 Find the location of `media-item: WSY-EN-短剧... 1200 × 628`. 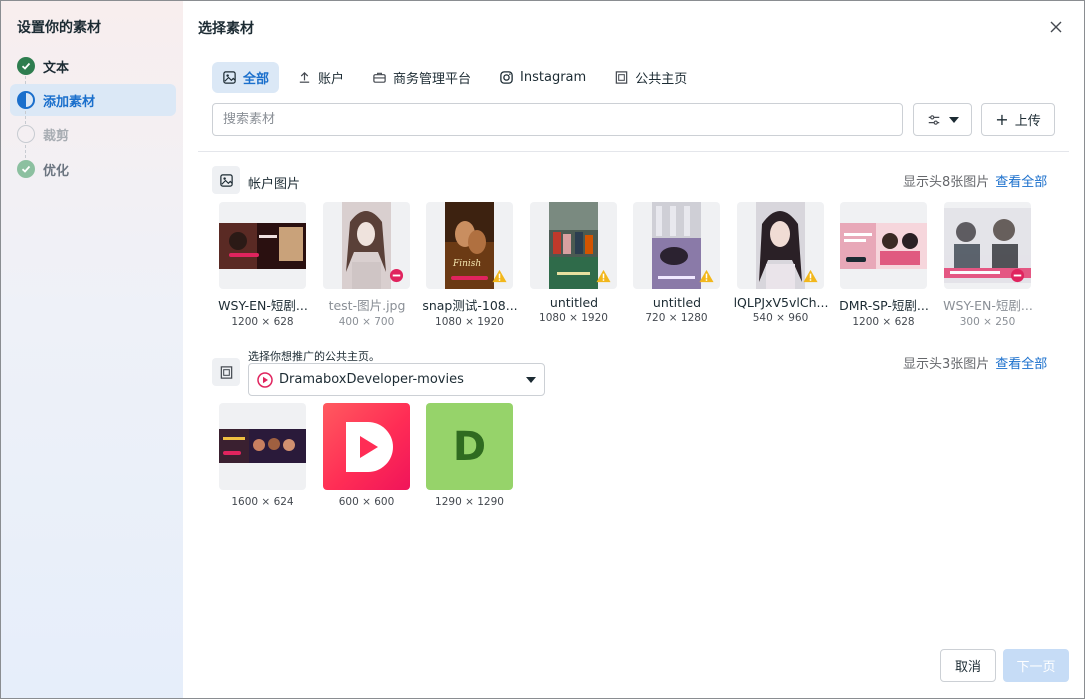

media-item: WSY-EN-短剧... 1200 × 628 is located at coordinates (263, 265).